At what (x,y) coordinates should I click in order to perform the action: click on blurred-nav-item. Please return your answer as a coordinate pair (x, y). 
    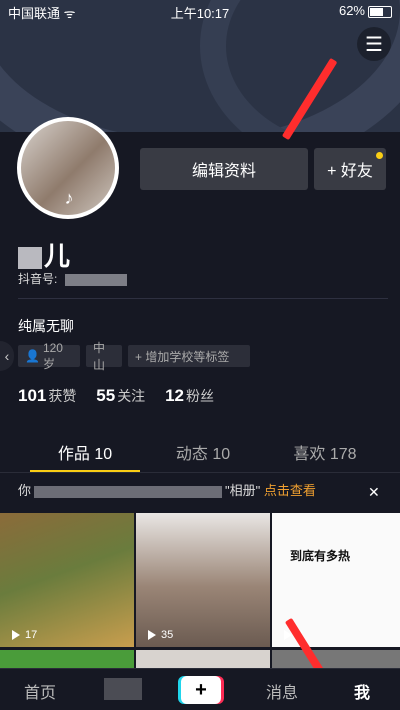
    Looking at the image, I should click on (123, 689).